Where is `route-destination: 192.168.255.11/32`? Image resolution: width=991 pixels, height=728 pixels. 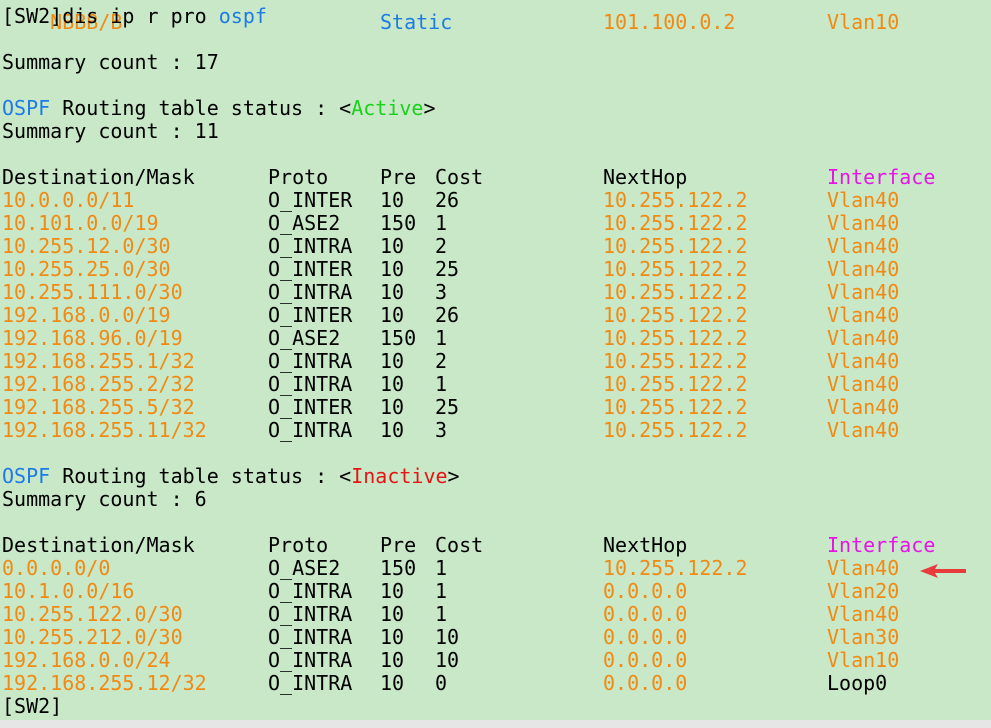 route-destination: 192.168.255.11/32 is located at coordinates (104, 430).